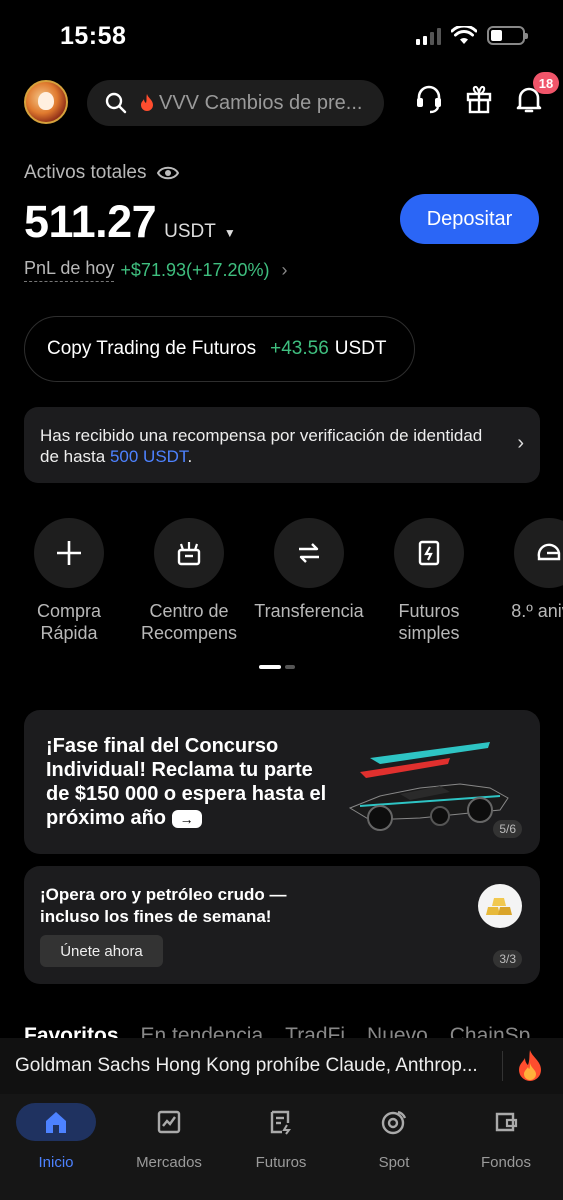 This screenshot has width=563, height=1200. What do you see at coordinates (281, 1162) in the screenshot?
I see `nav-label: Futuros` at bounding box center [281, 1162].